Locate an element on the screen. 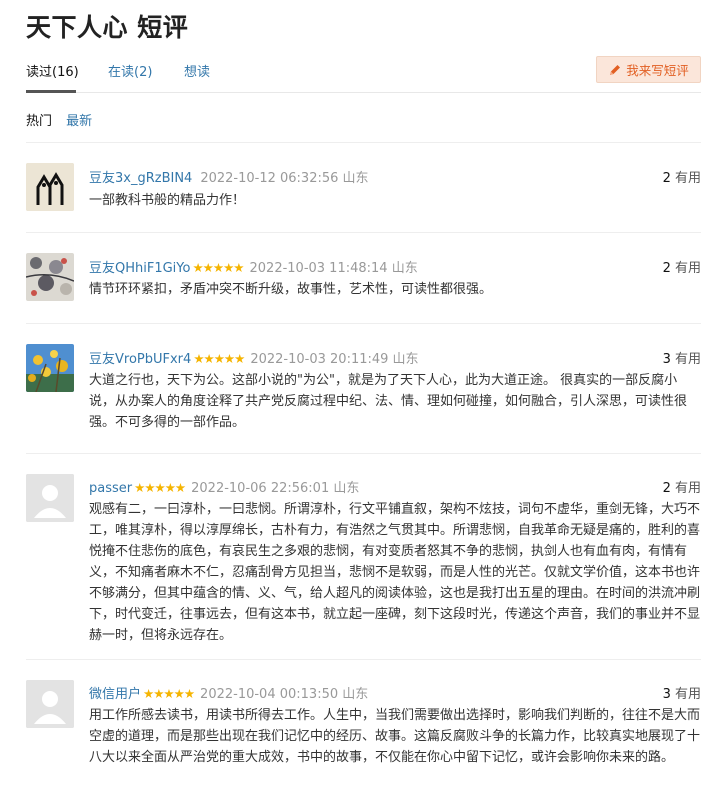 This screenshot has height=793, width=727. flowers-sky-avatar is located at coordinates (50, 368).